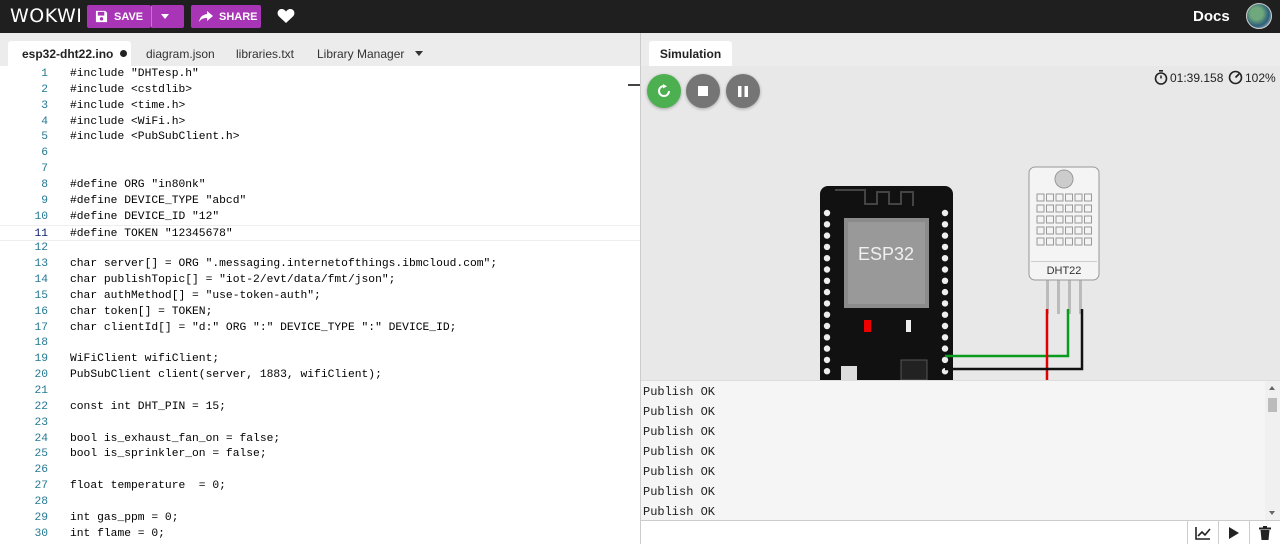 This screenshot has height=544, width=1280. I want to click on tab-diagram-json: diagram.json, so click(180, 53).